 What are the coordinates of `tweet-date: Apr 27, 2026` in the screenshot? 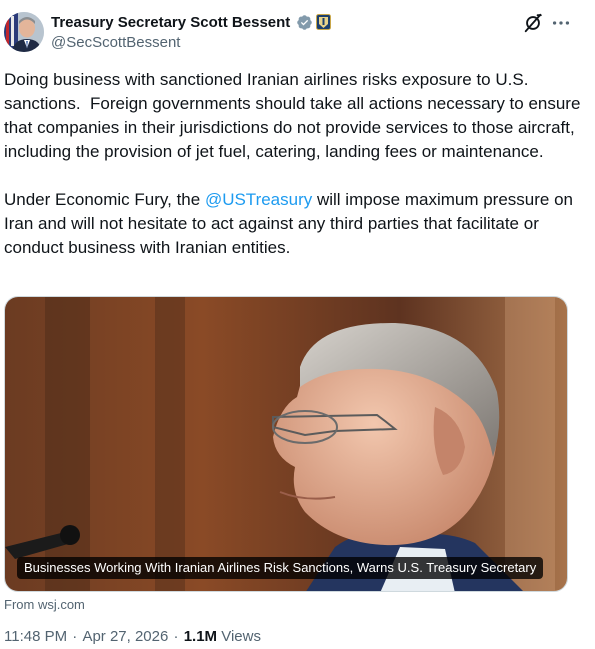 It's located at (125, 636).